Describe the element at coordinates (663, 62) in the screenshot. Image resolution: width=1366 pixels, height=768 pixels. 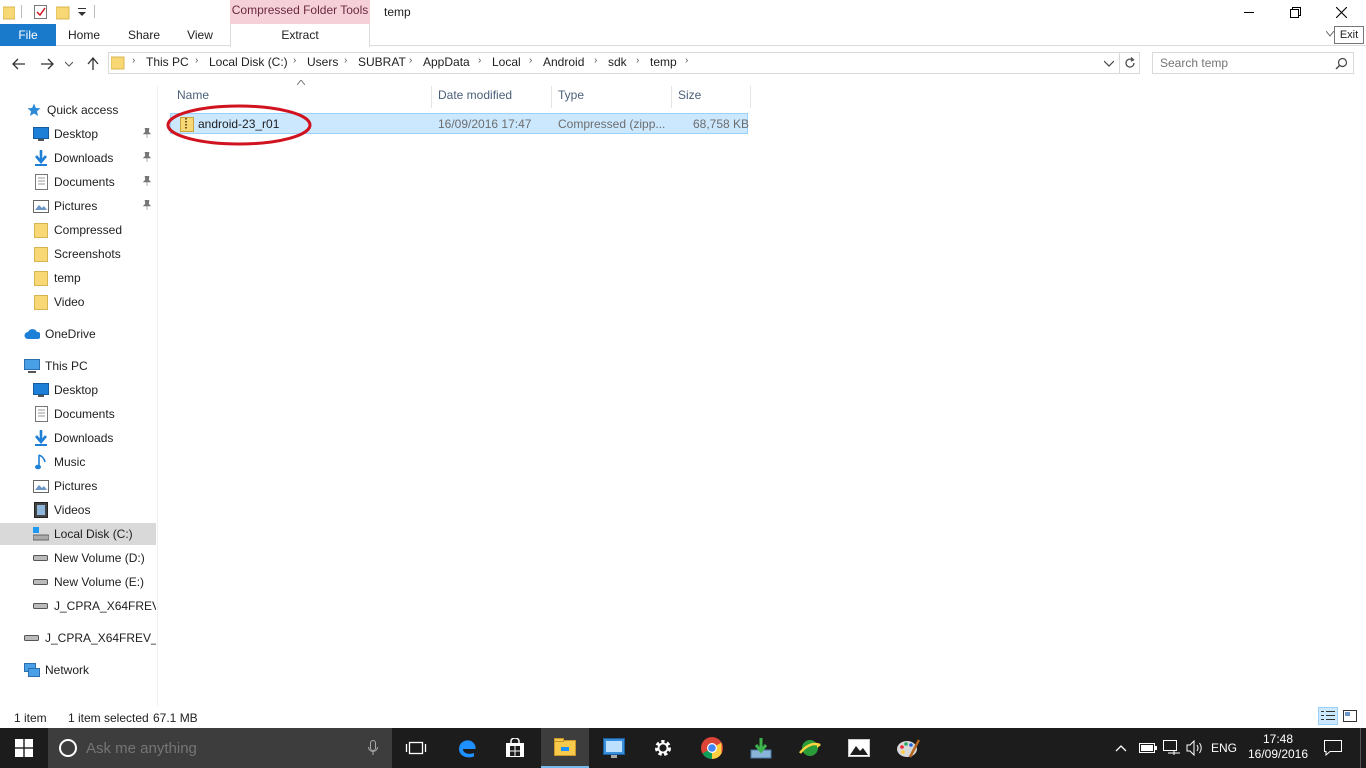
I see `breadcrumb-item: temp` at that location.